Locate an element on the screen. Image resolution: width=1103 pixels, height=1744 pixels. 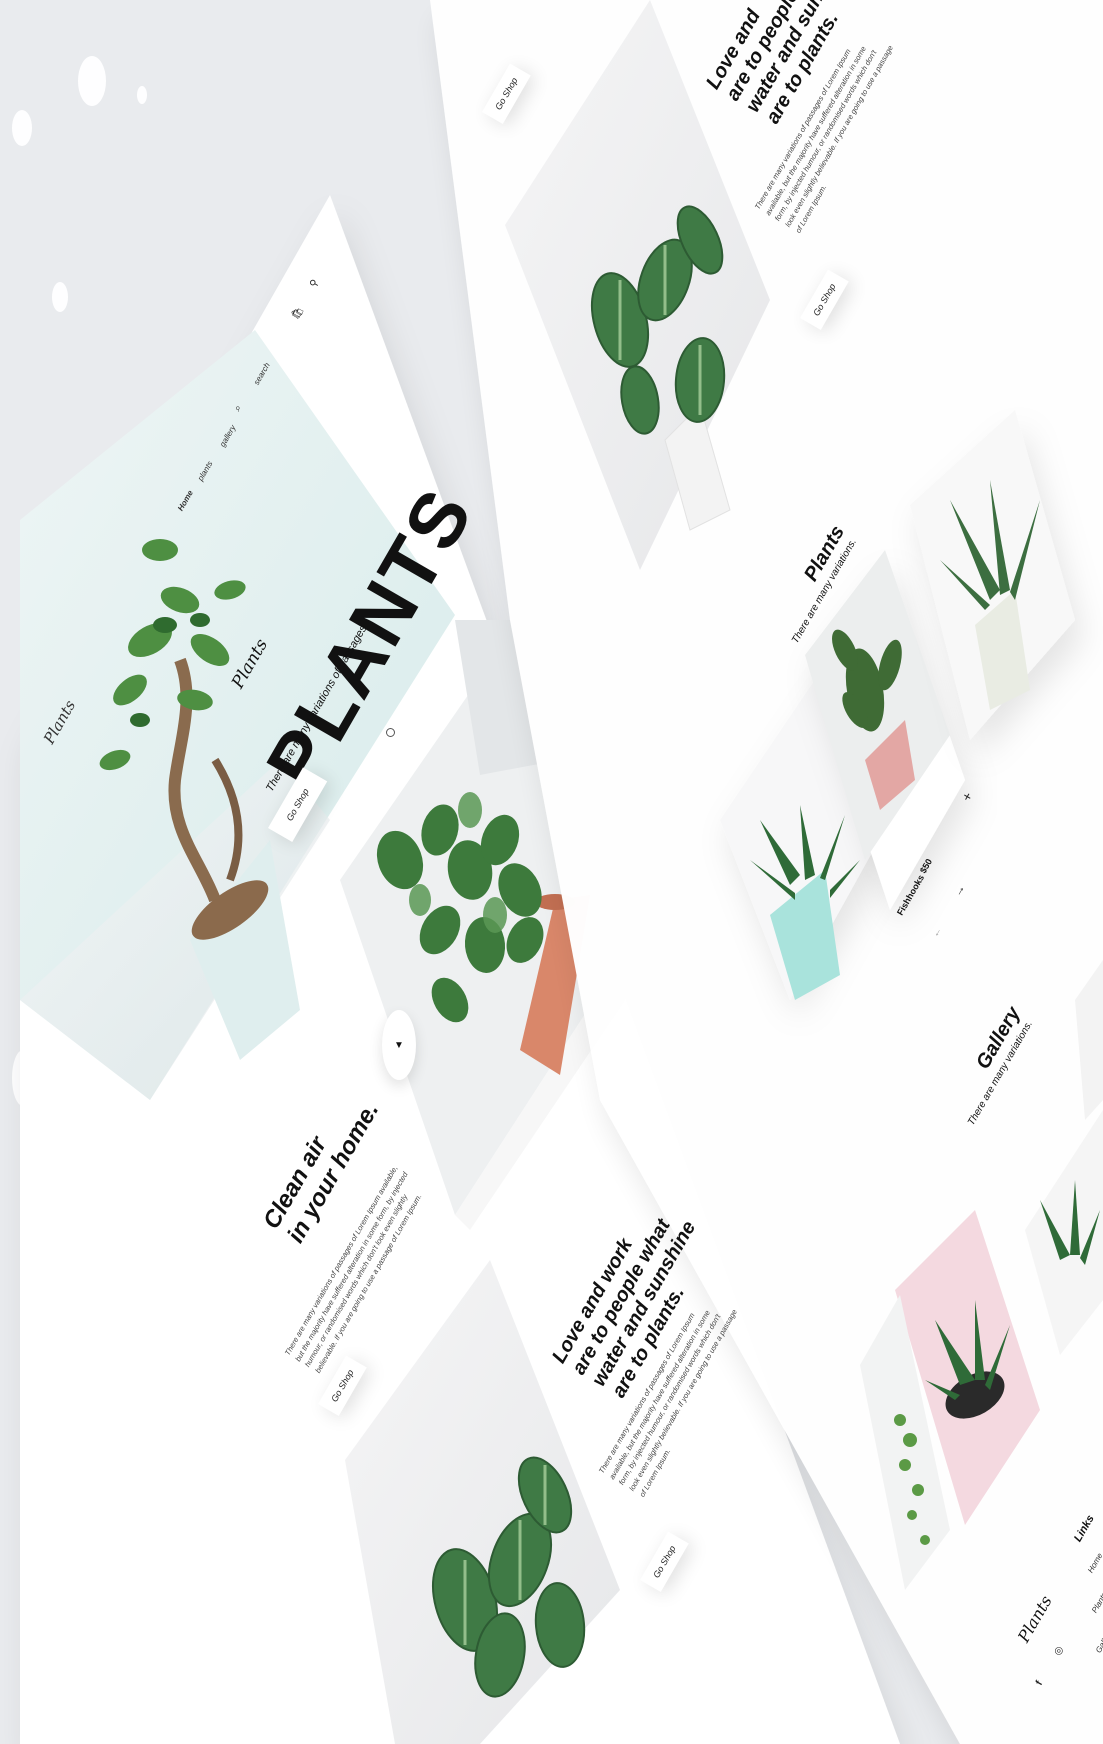
play-icon: ▼ is located at coordinates (399, 1045).